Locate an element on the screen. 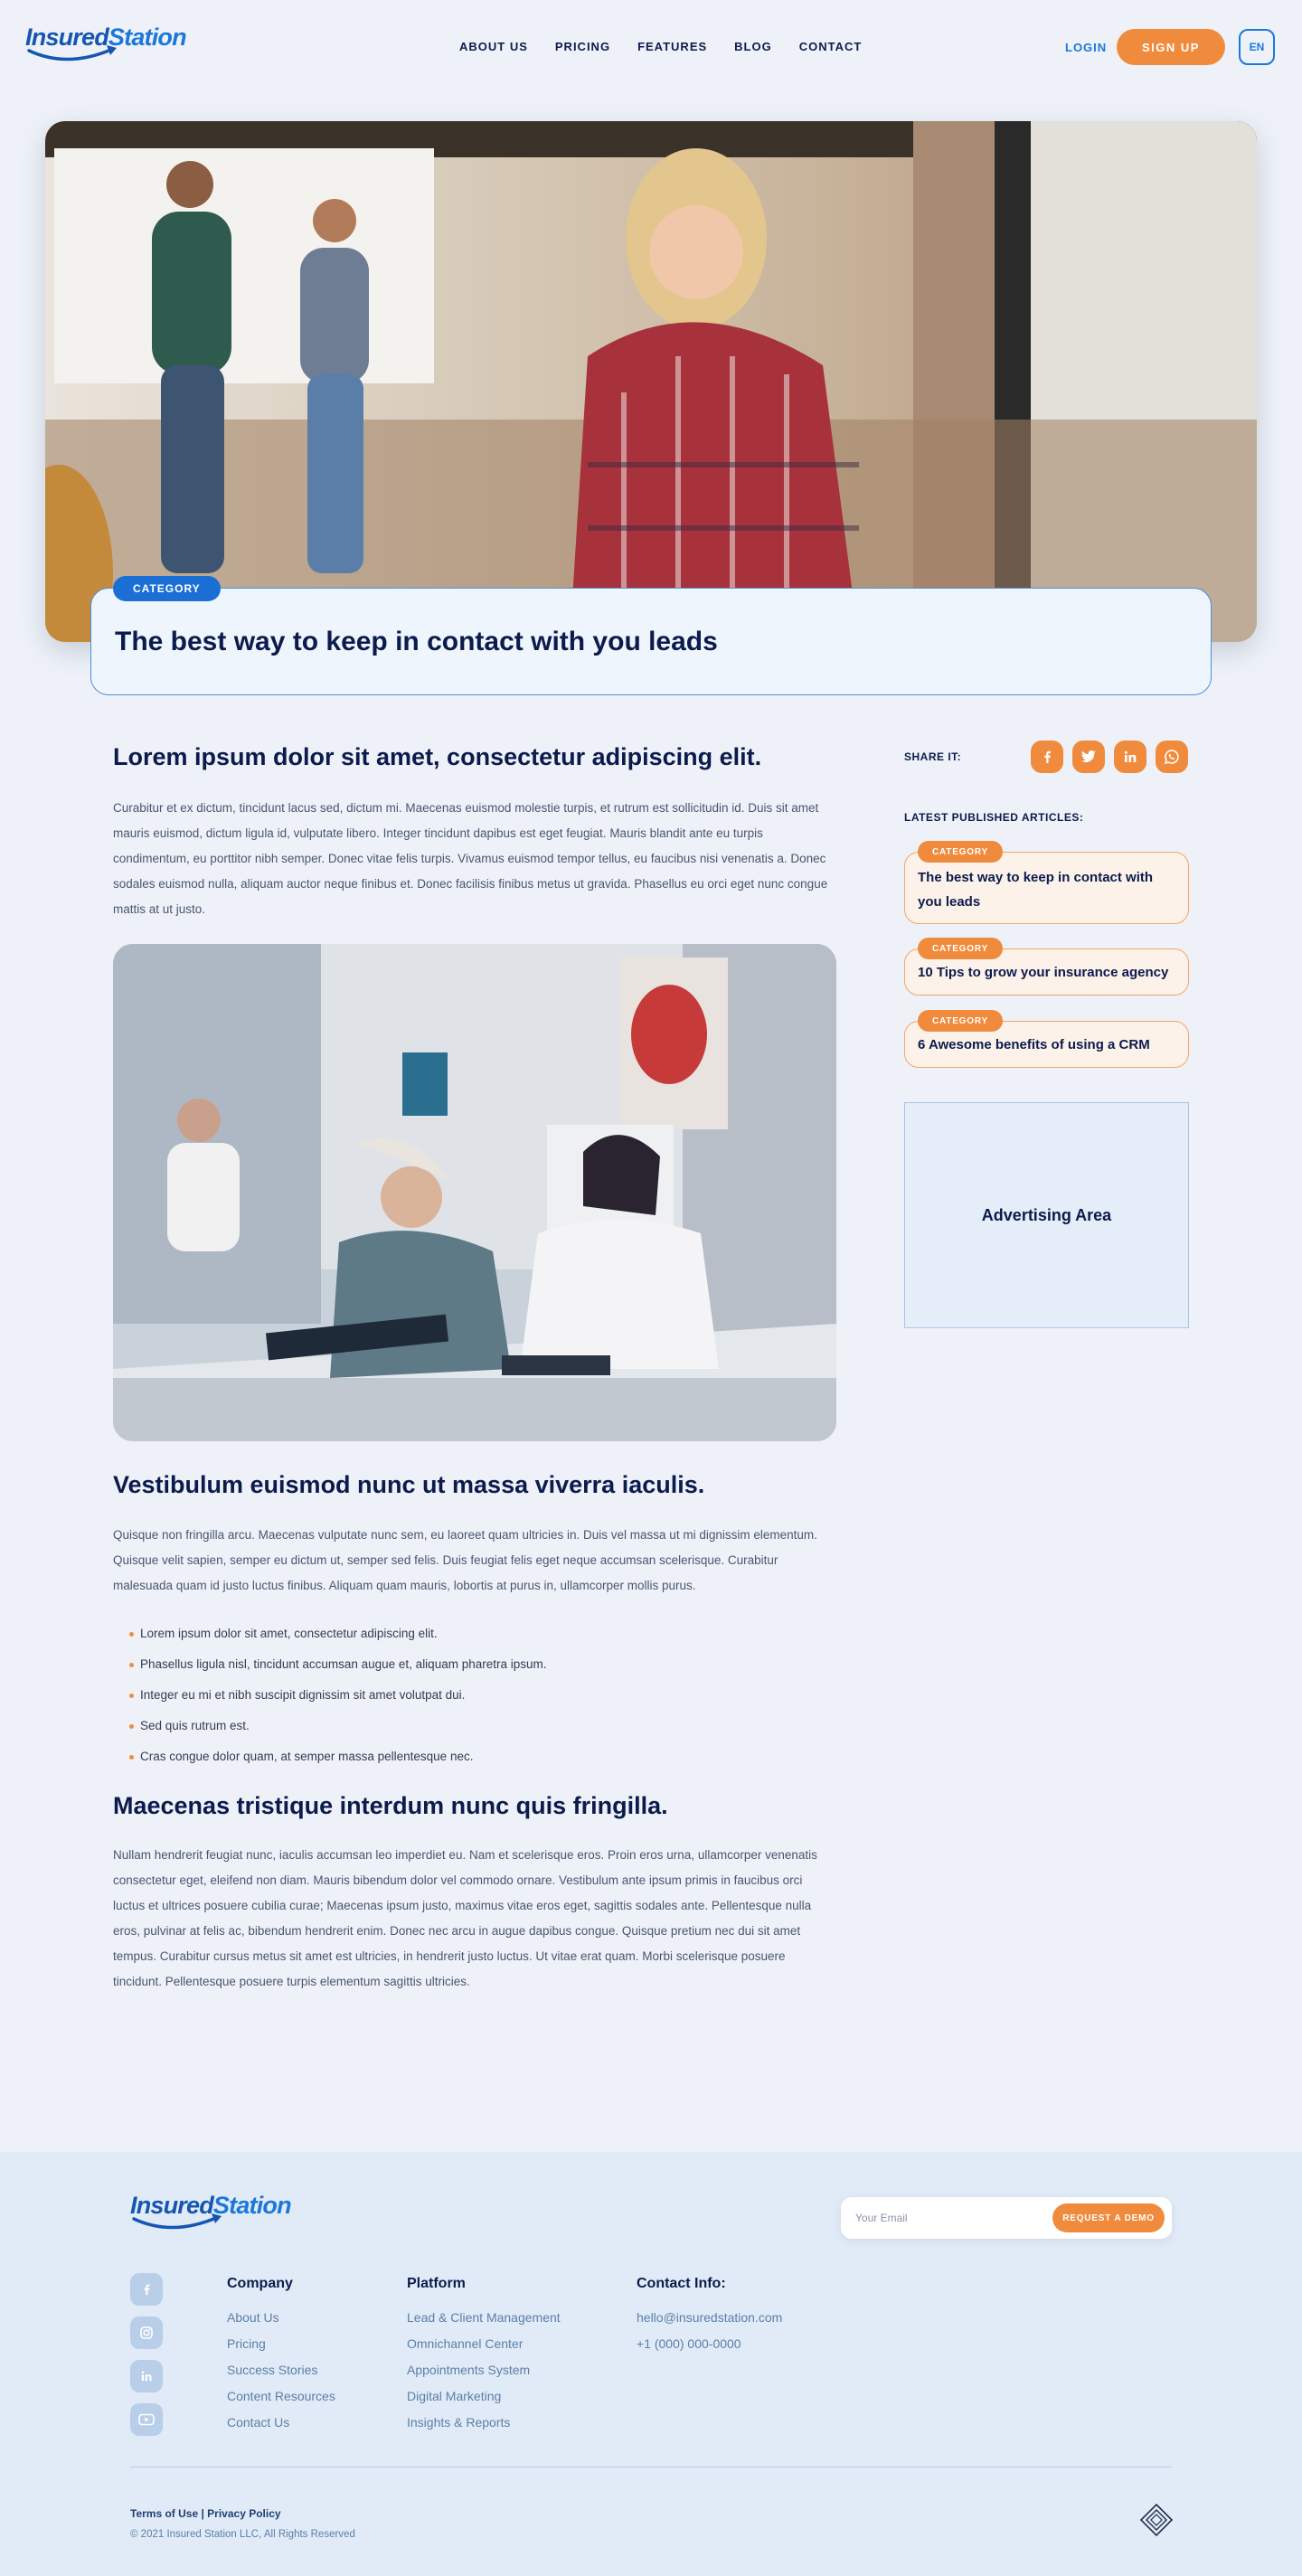  brand-logo: InsuredStation is located at coordinates (116, 47).